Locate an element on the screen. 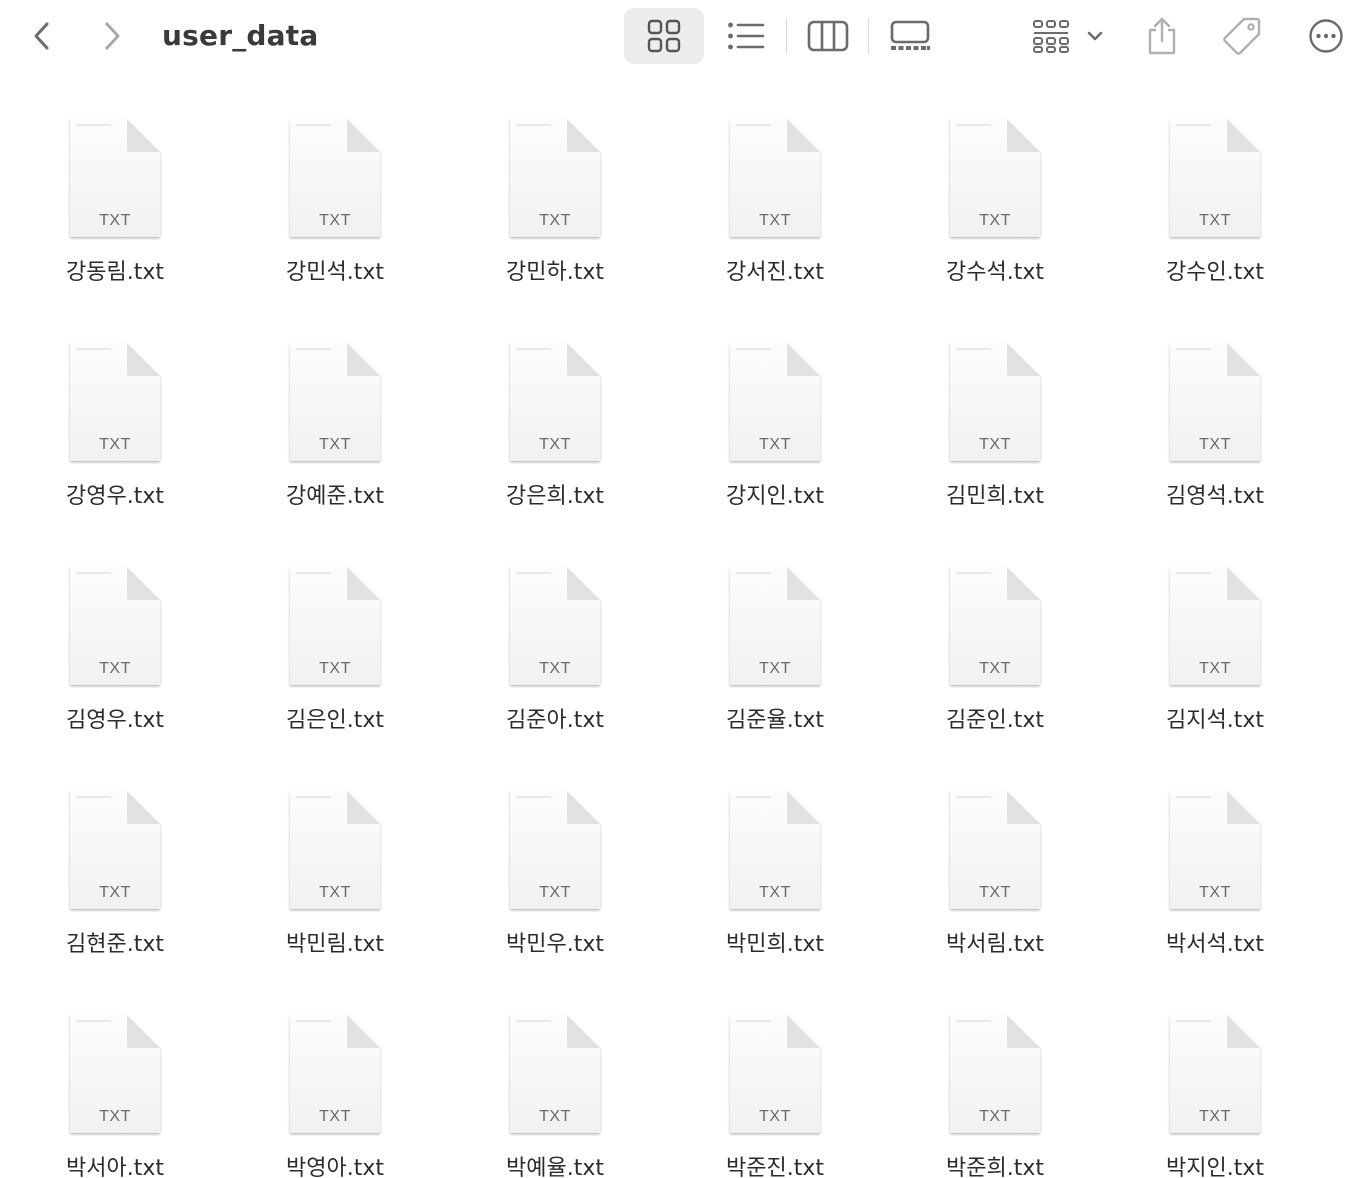 Image resolution: width=1348 pixels, height=1178 pixels. file-item: TXT 박서석.txt is located at coordinates (1215, 900).